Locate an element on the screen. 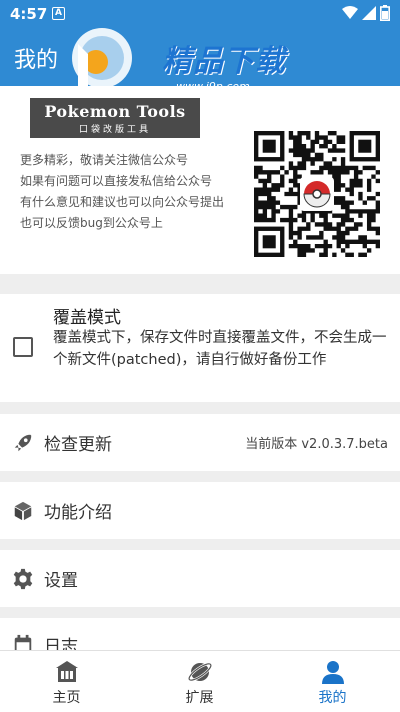 The image size is (400, 712). log-label: 日志 is located at coordinates (61, 643).